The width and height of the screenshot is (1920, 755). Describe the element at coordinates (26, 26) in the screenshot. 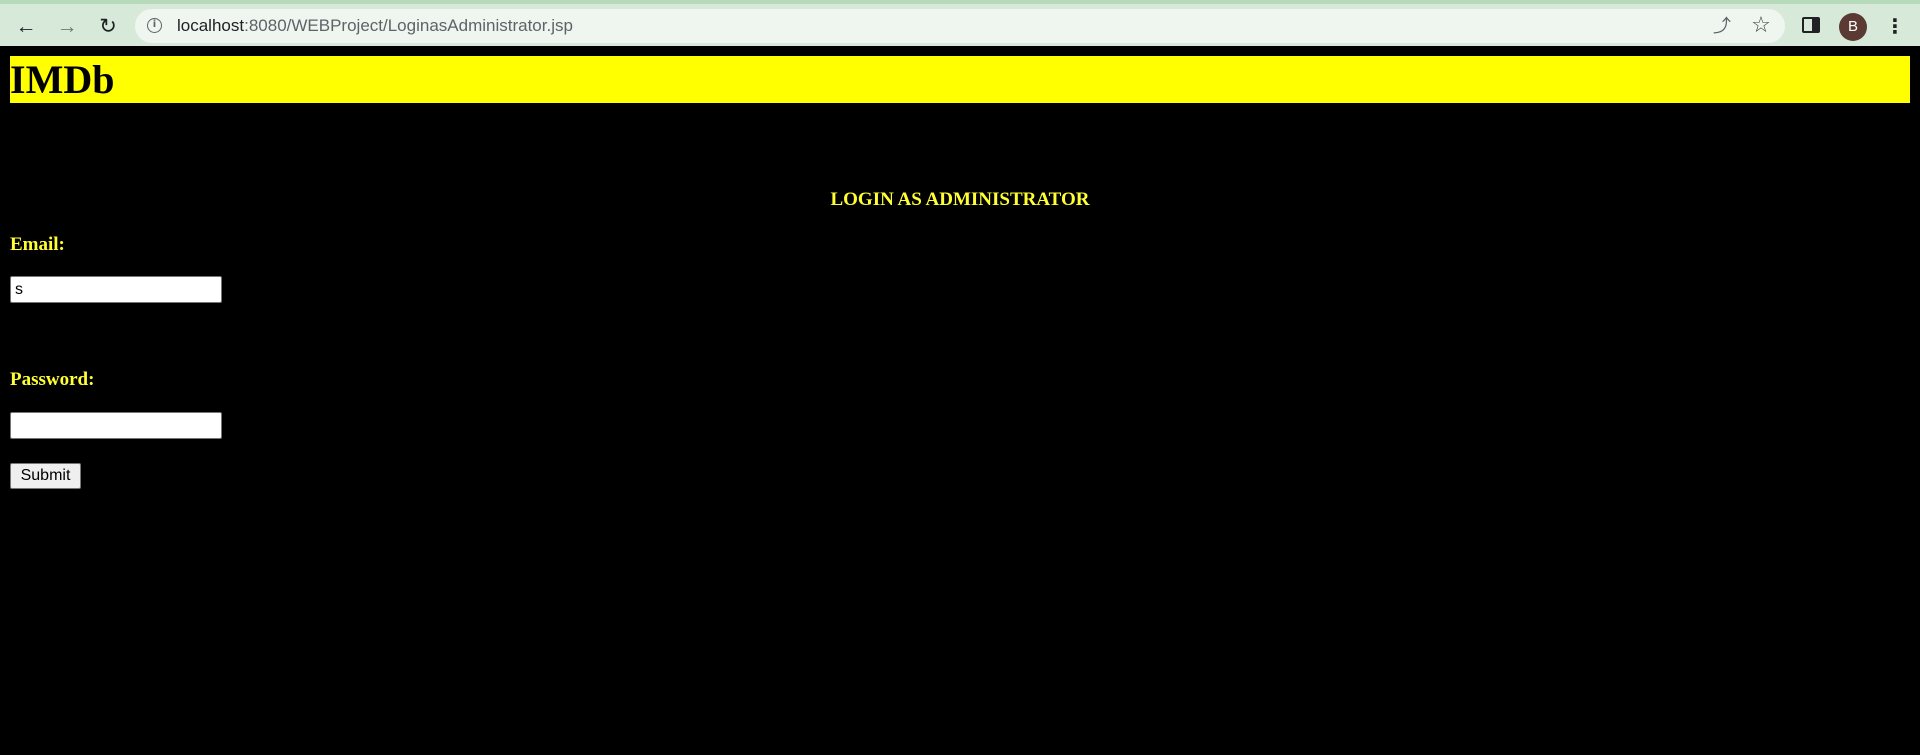

I see `back-arrow-icon: ←` at that location.